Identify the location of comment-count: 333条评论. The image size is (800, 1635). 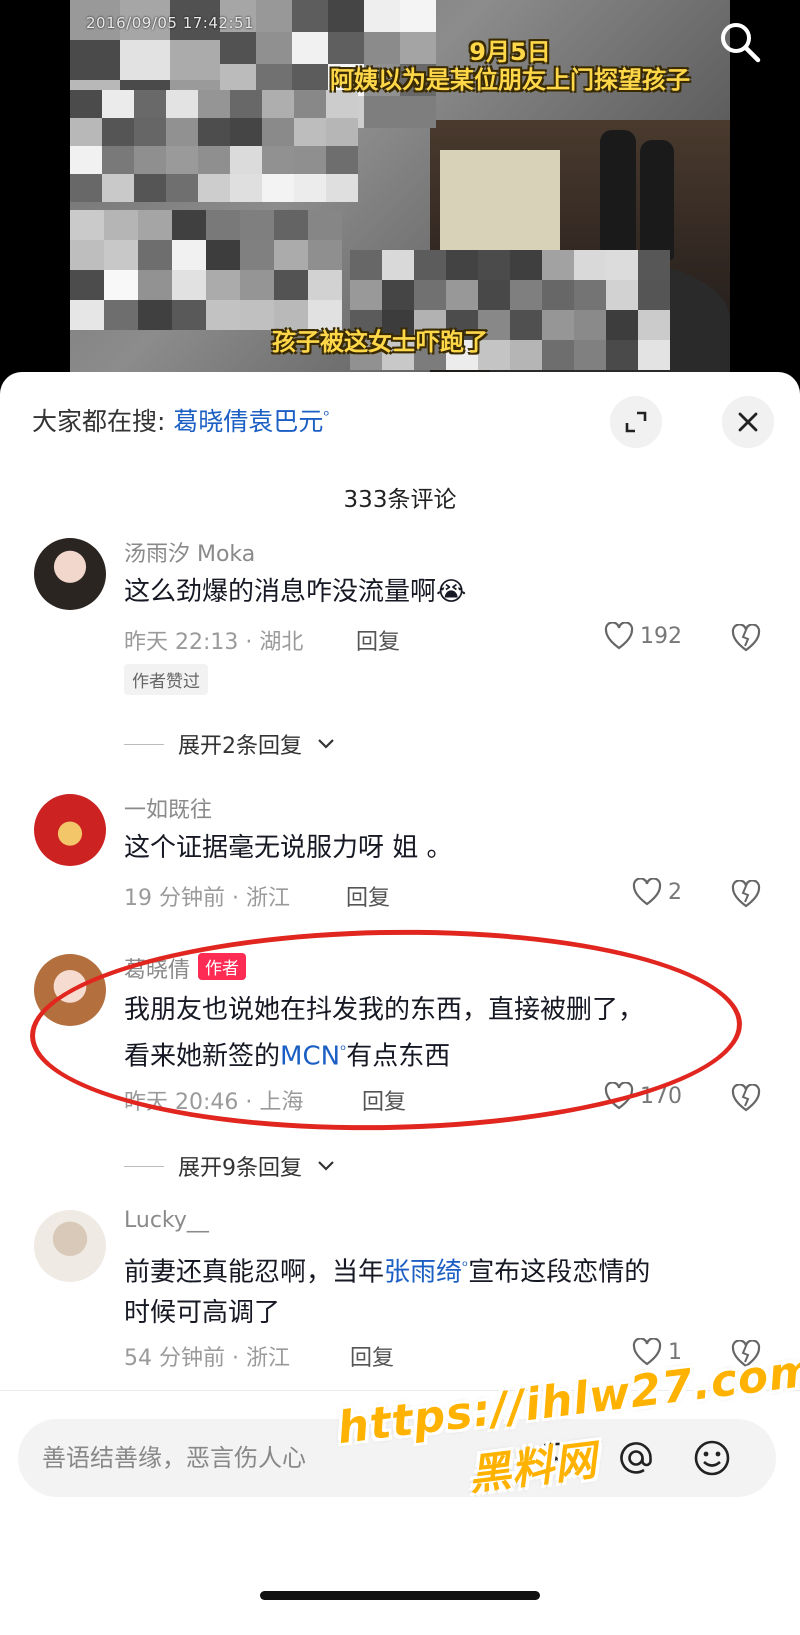
(400, 500).